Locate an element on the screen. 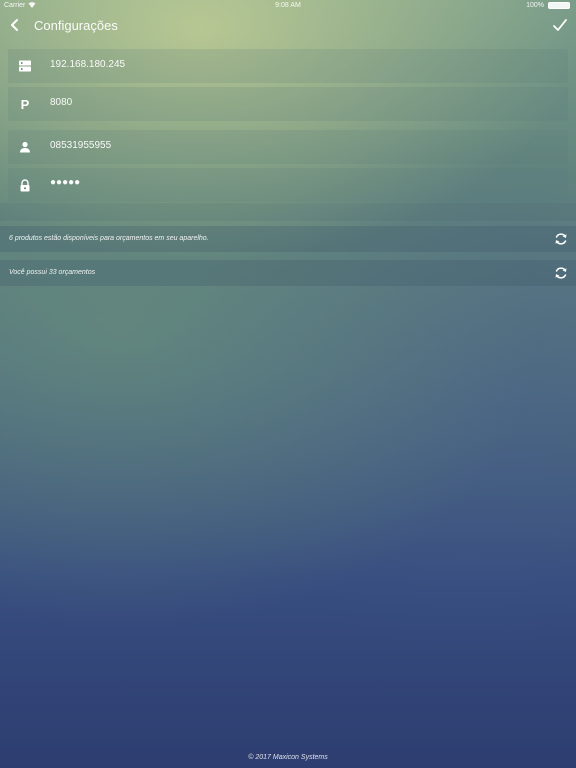 The image size is (576, 768). navigation-bar: Configurações is located at coordinates (288, 26).